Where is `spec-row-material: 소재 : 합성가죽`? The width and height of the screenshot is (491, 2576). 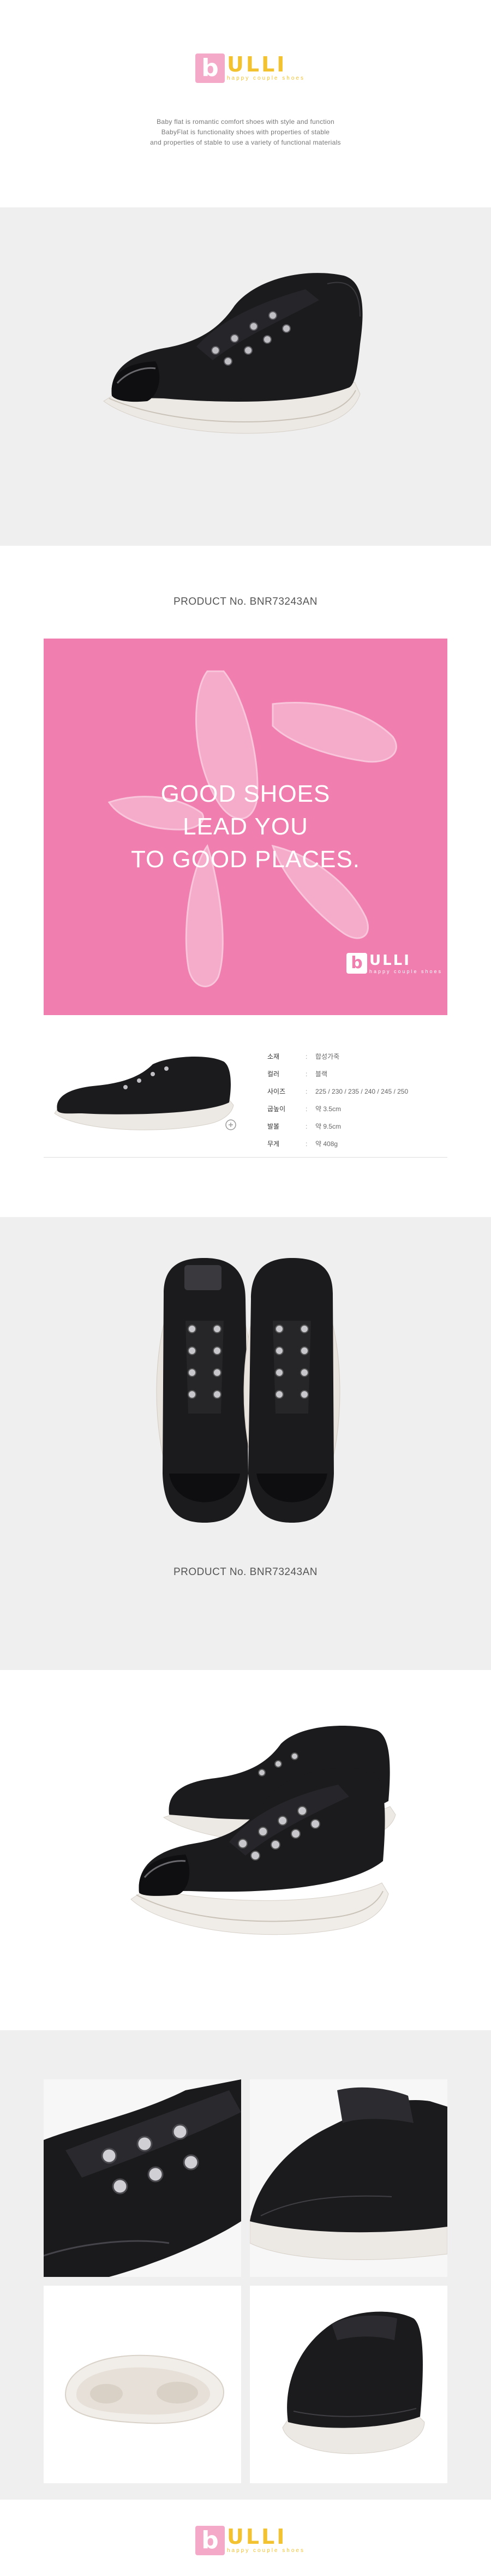
spec-row-material: 소재 : 합성가죽 is located at coordinates (357, 1056).